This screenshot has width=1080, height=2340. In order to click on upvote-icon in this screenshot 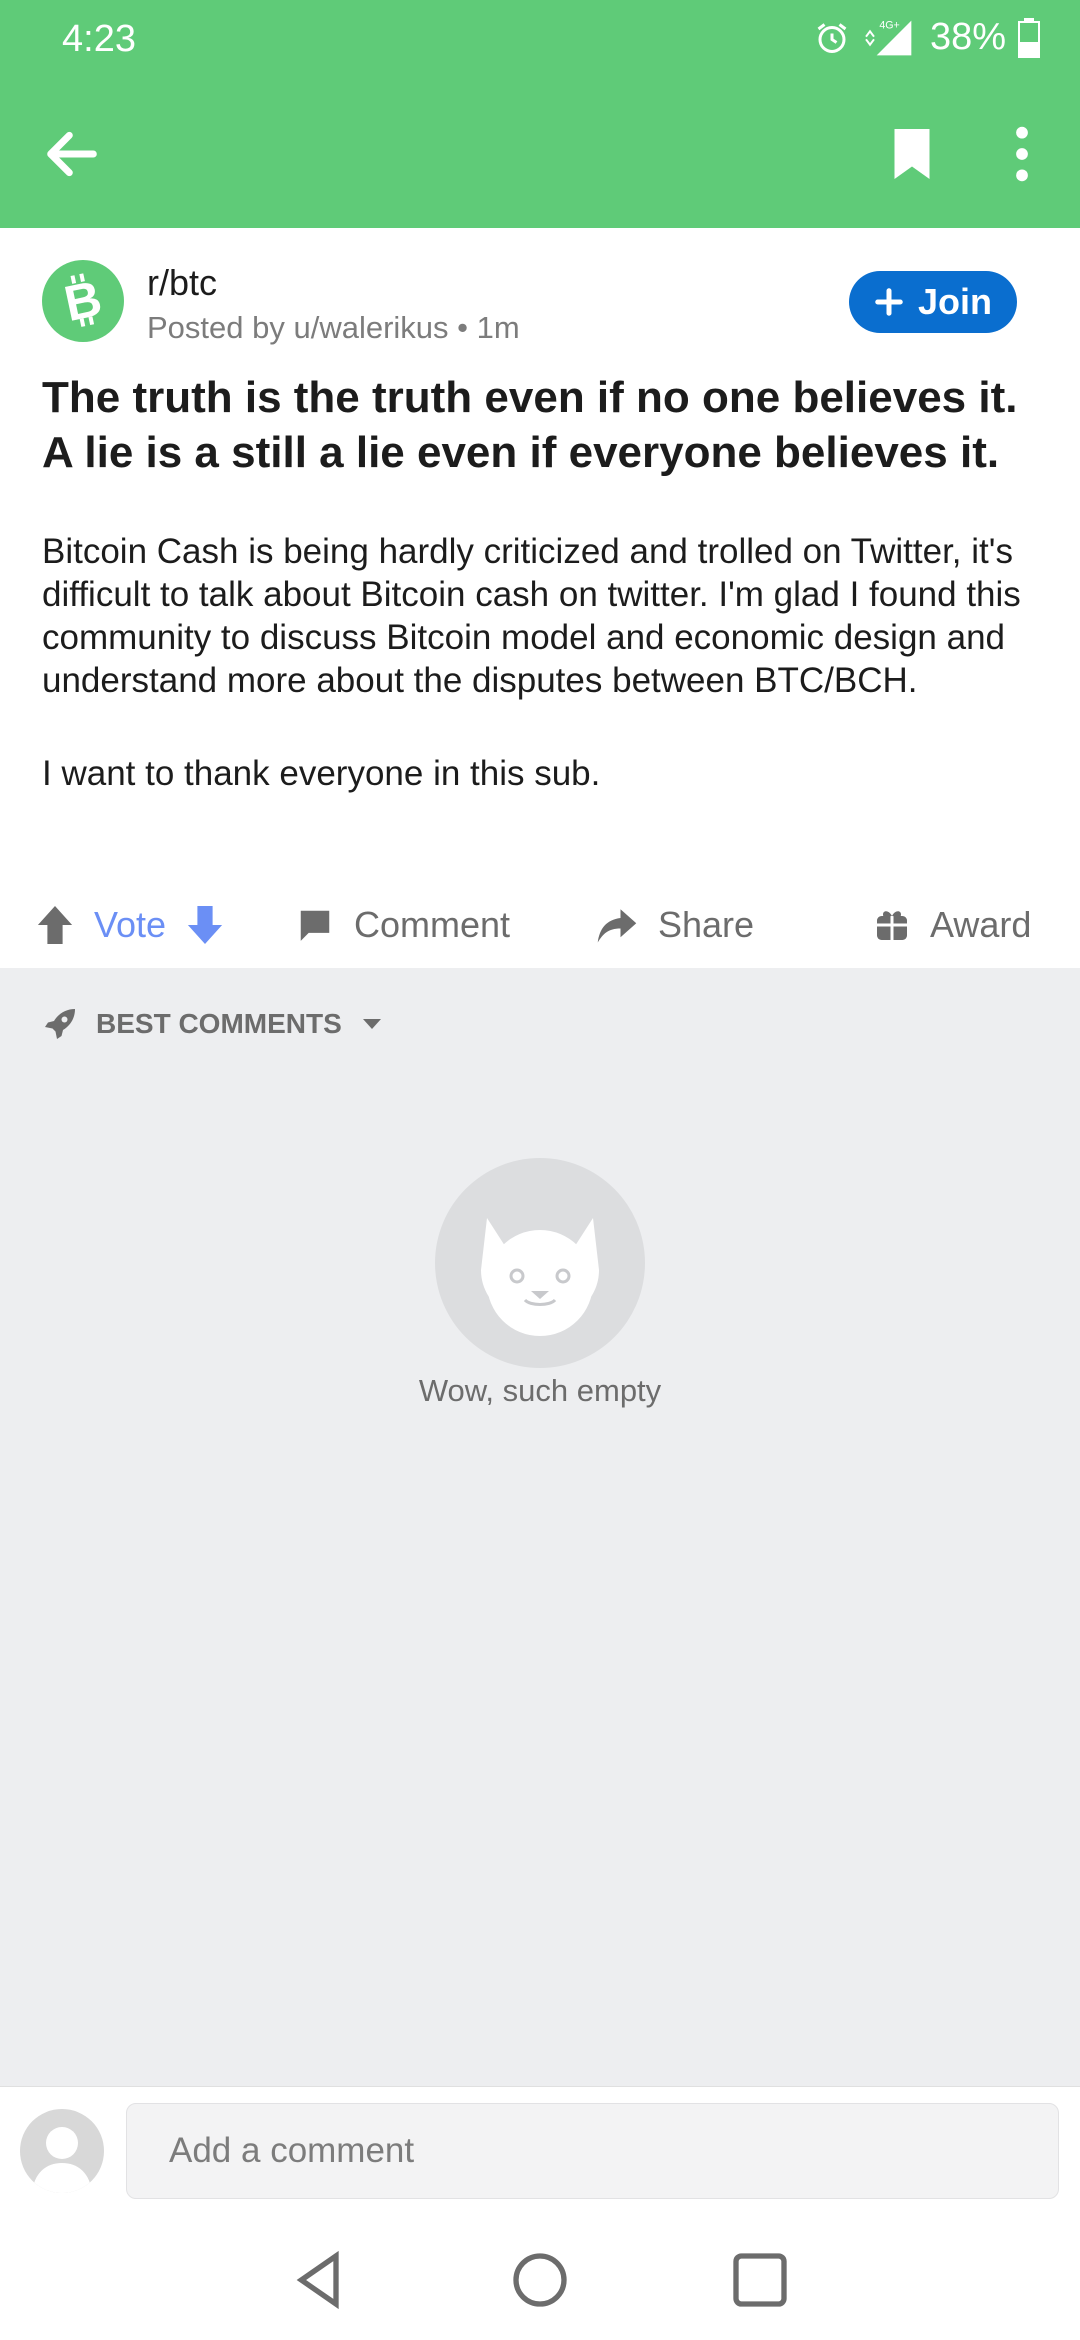, I will do `click(55, 925)`.